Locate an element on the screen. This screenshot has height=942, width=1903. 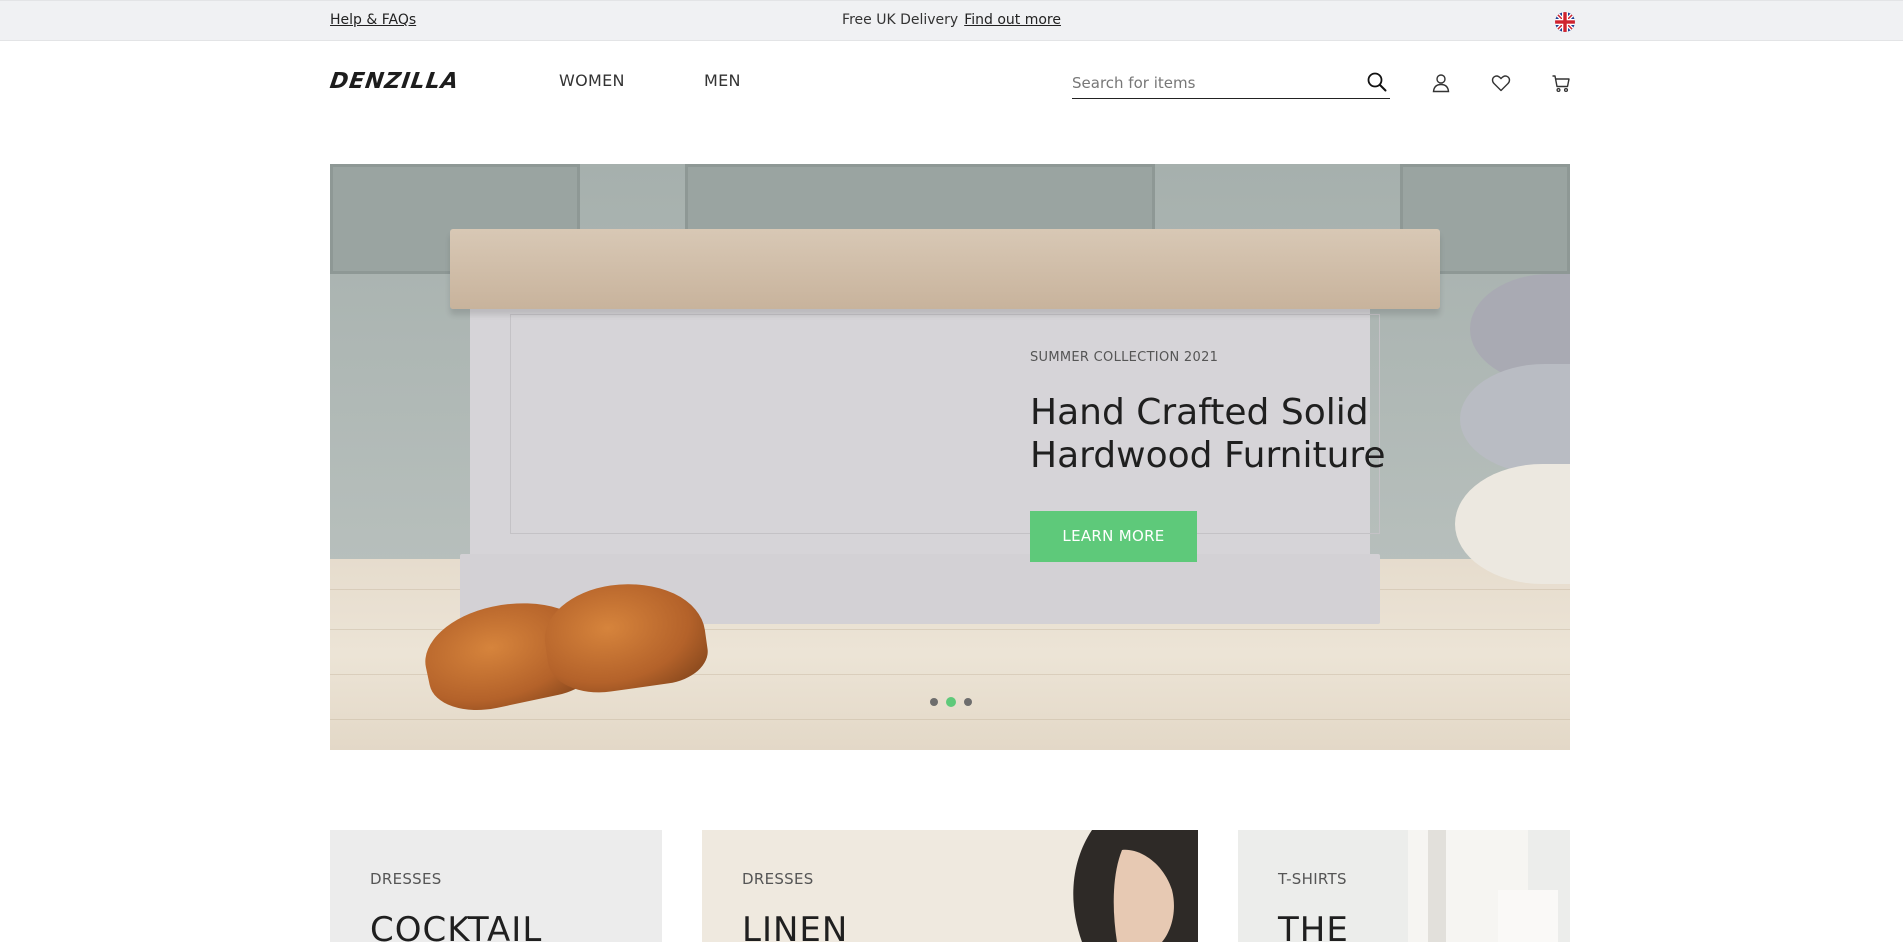
search-icon is located at coordinates (1377, 82).